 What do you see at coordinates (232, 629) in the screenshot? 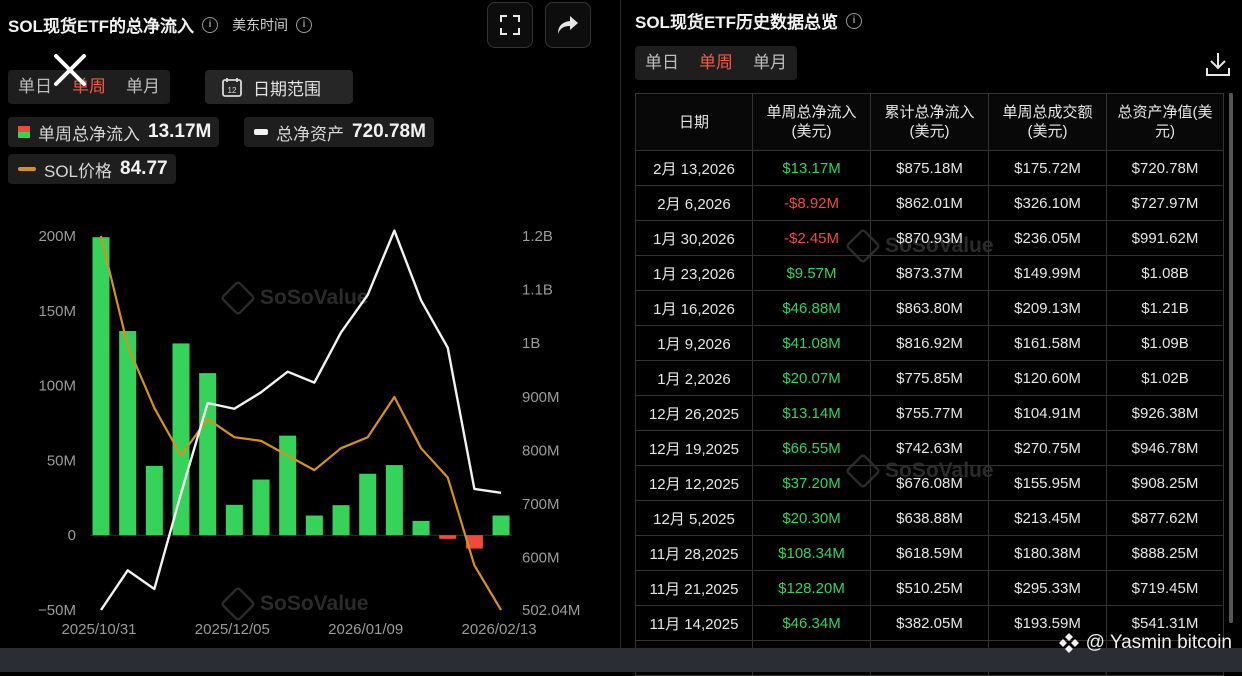
I see `x-tick-label: 2025/12/05` at bounding box center [232, 629].